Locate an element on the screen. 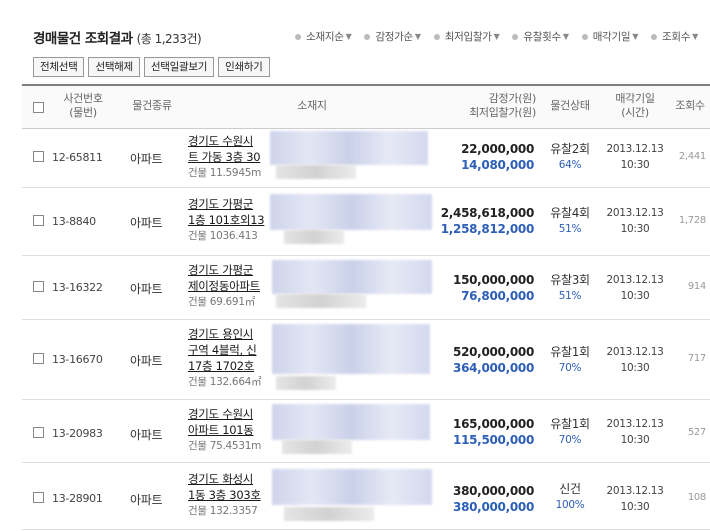 This screenshot has height=531, width=710. sort-options: 소재지순 ▼ 감정가순 ▼ 최저입찰가 ▼ 유찰횟수 ▼ 매각기일 ▼ 조회수 ▼ is located at coordinates (496, 36).